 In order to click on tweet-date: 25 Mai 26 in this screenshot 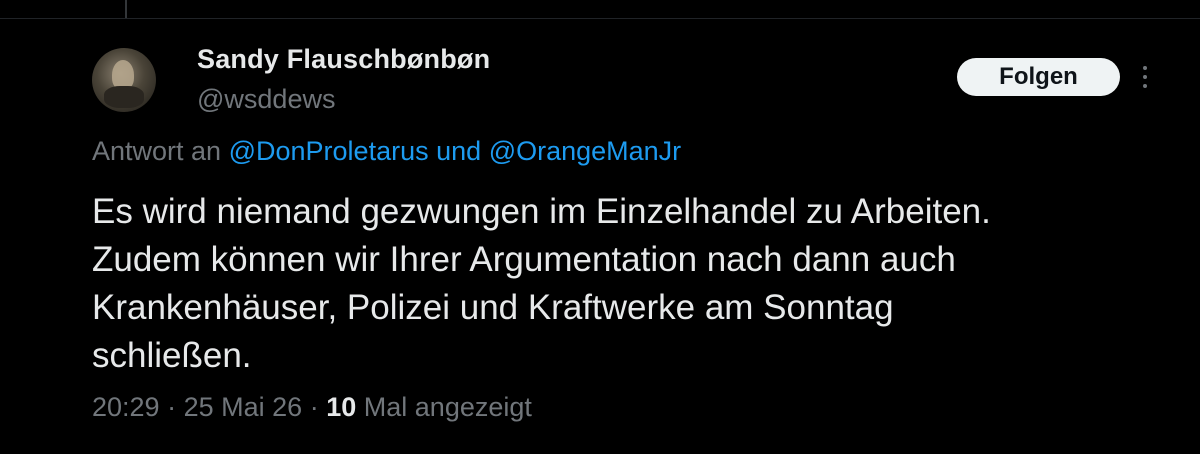, I will do `click(243, 407)`.